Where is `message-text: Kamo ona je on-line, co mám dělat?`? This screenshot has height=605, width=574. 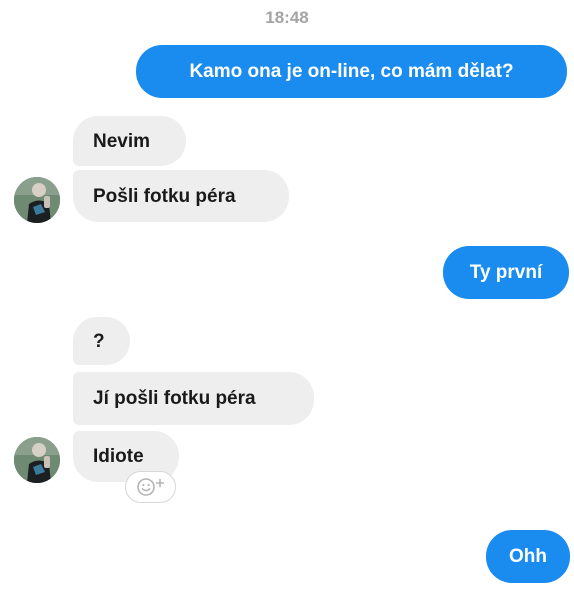 message-text: Kamo ona je on-line, co mám dělat? is located at coordinates (351, 71).